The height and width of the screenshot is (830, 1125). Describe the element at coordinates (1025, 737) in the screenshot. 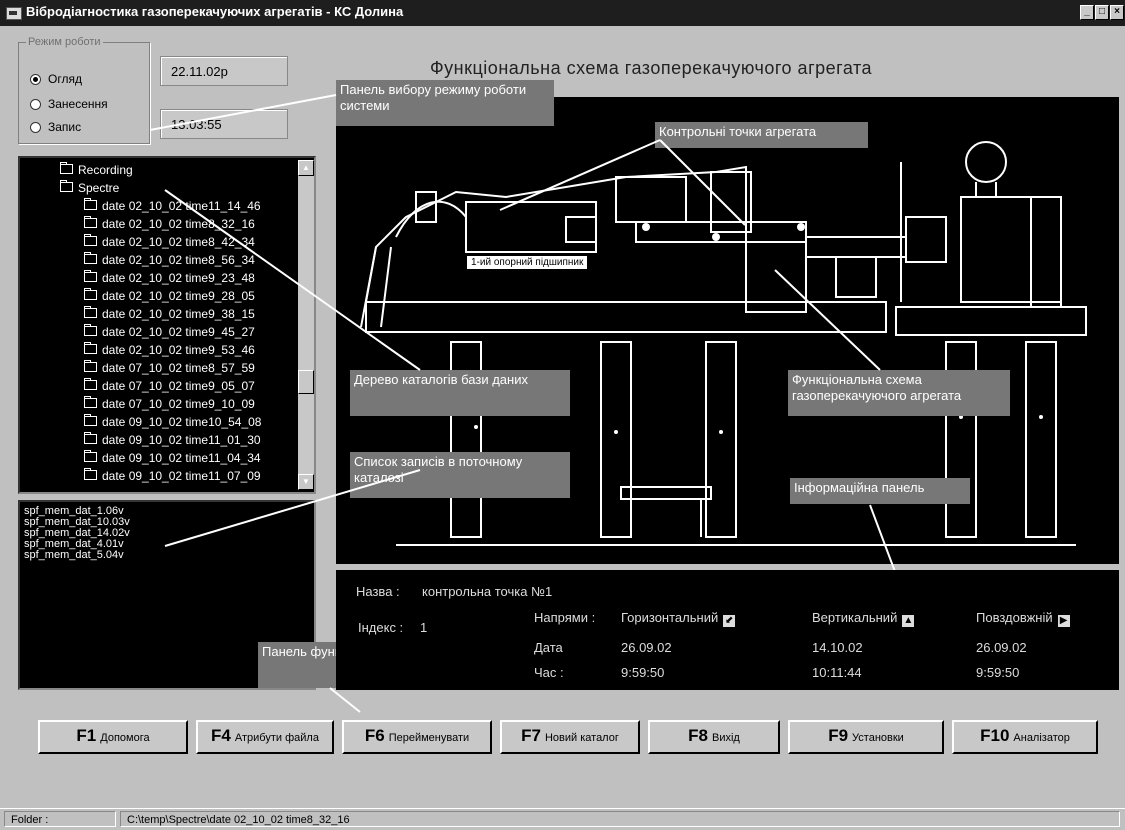

I see `f10-analyzer-button: F10 Аналізатор` at that location.